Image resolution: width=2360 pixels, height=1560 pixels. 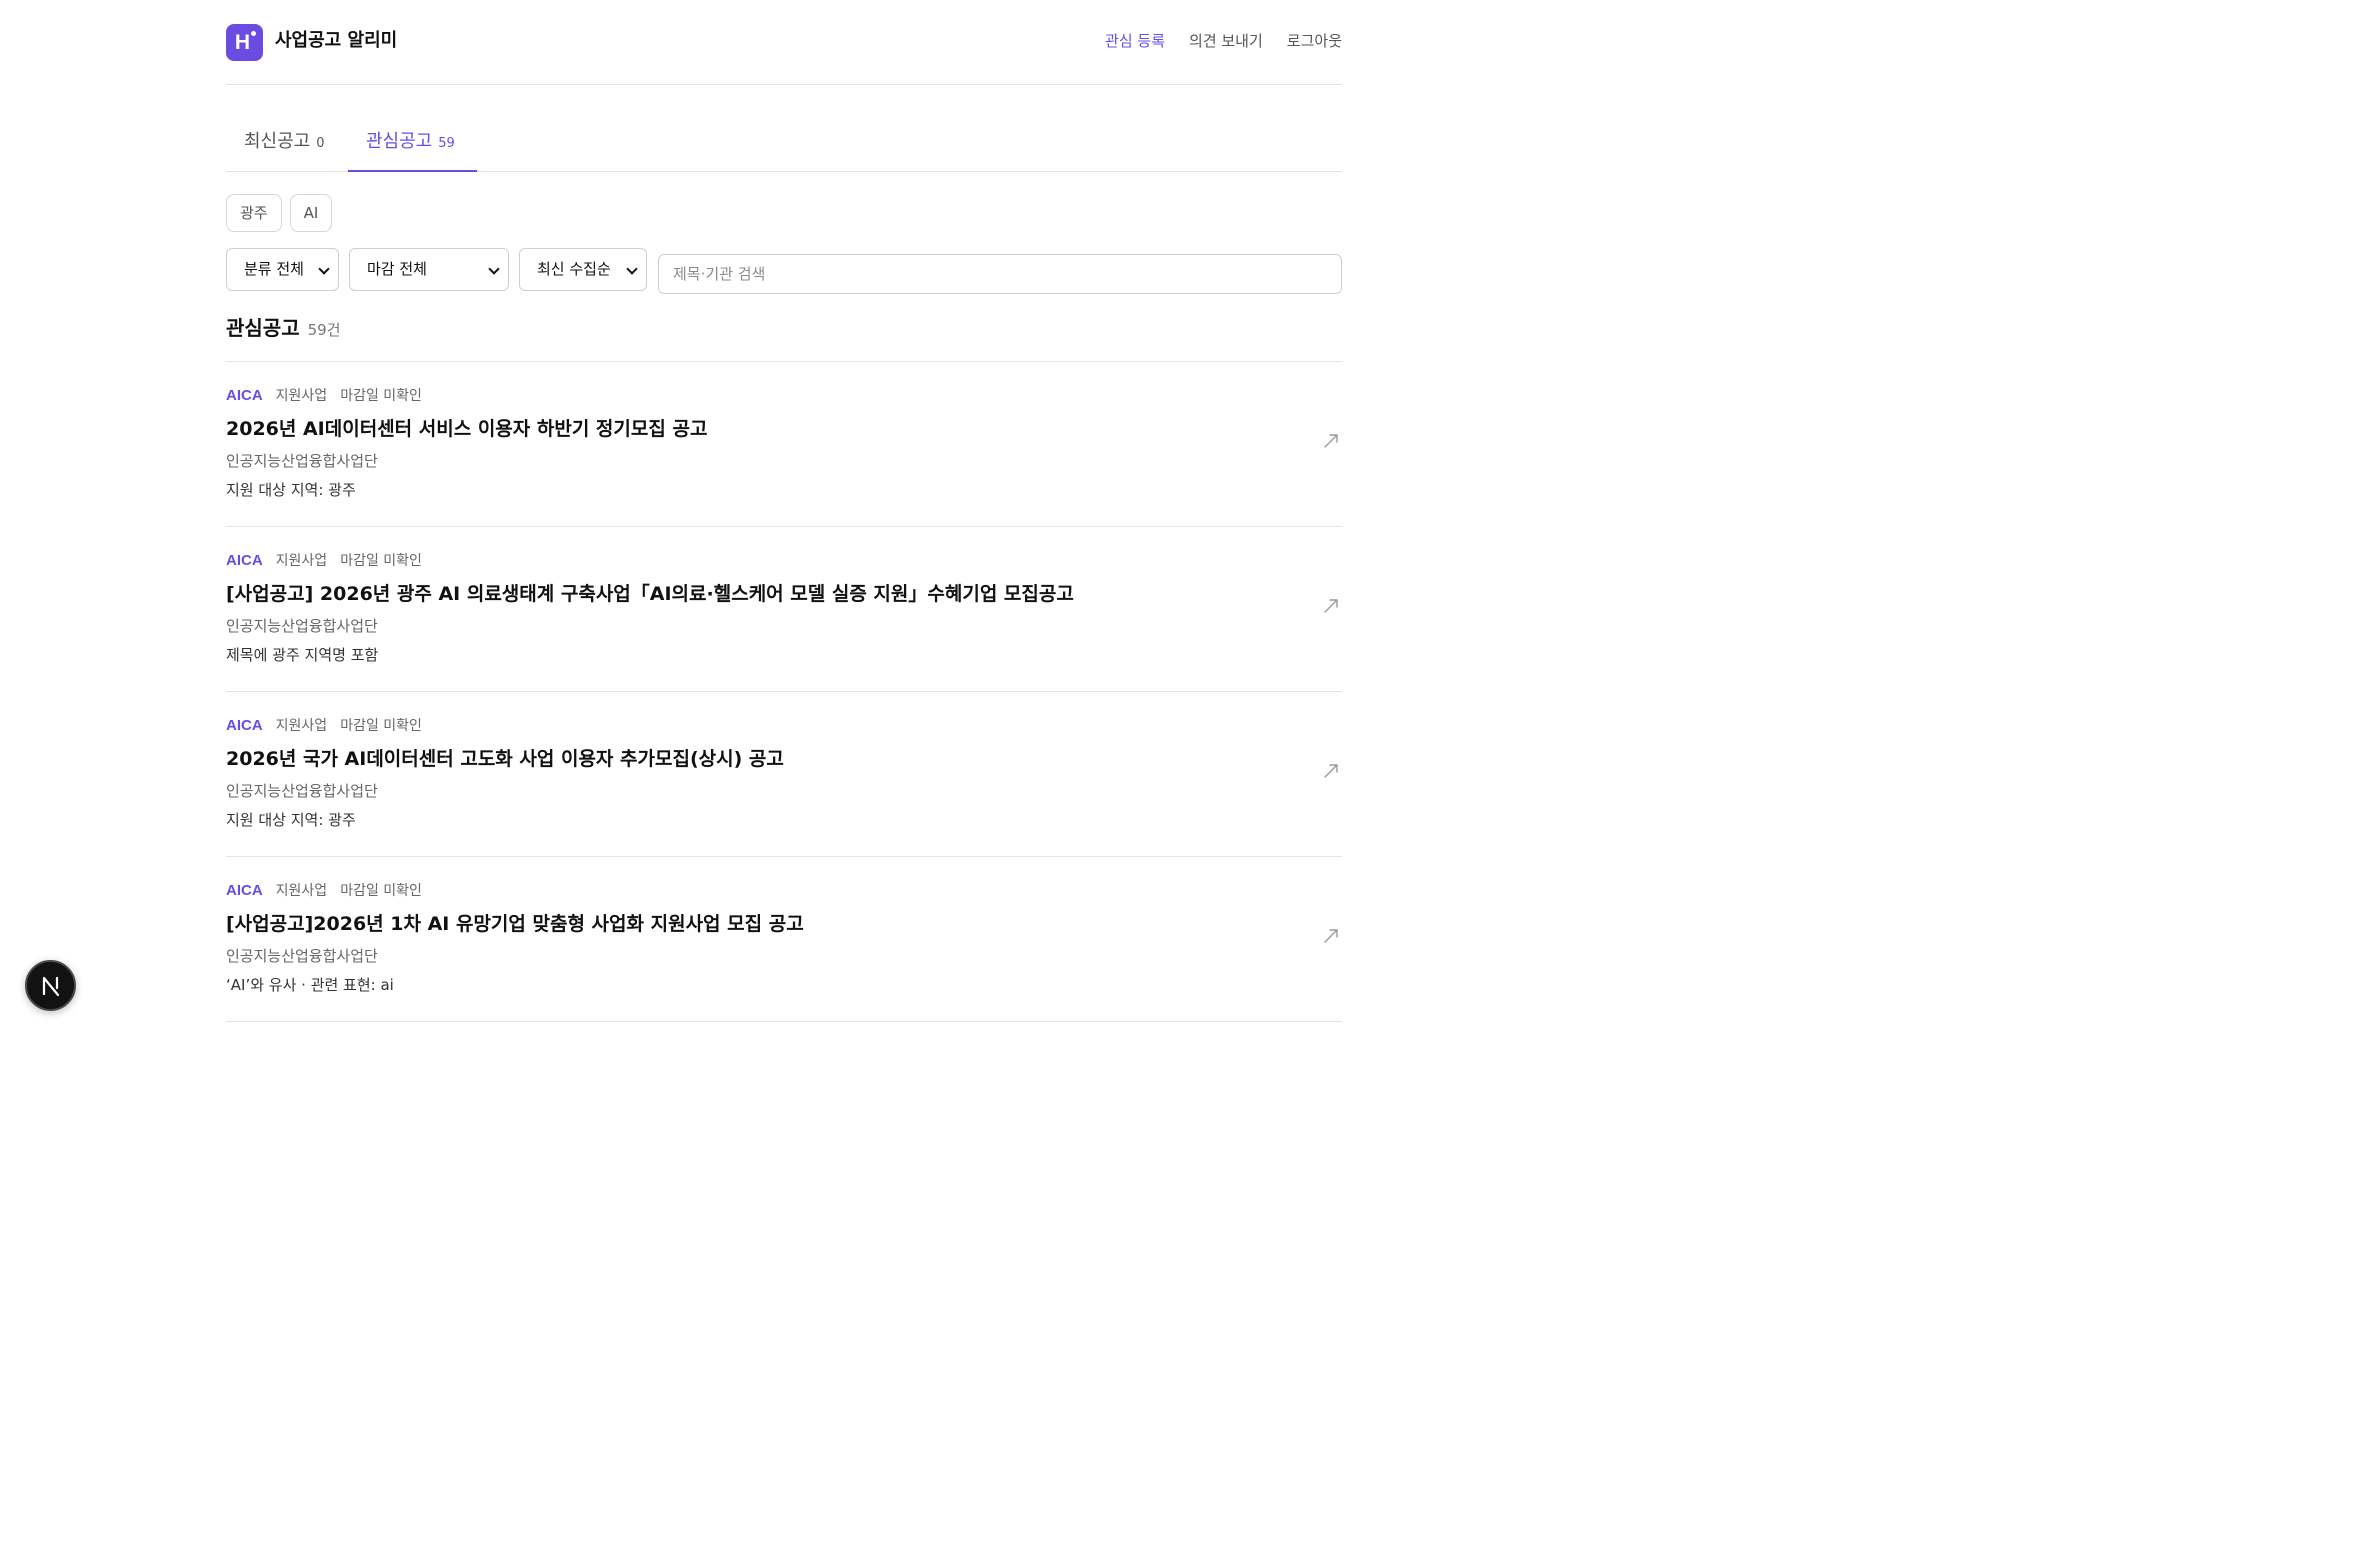 What do you see at coordinates (274, 269) in the screenshot?
I see `category-select-value: 분류 전체` at bounding box center [274, 269].